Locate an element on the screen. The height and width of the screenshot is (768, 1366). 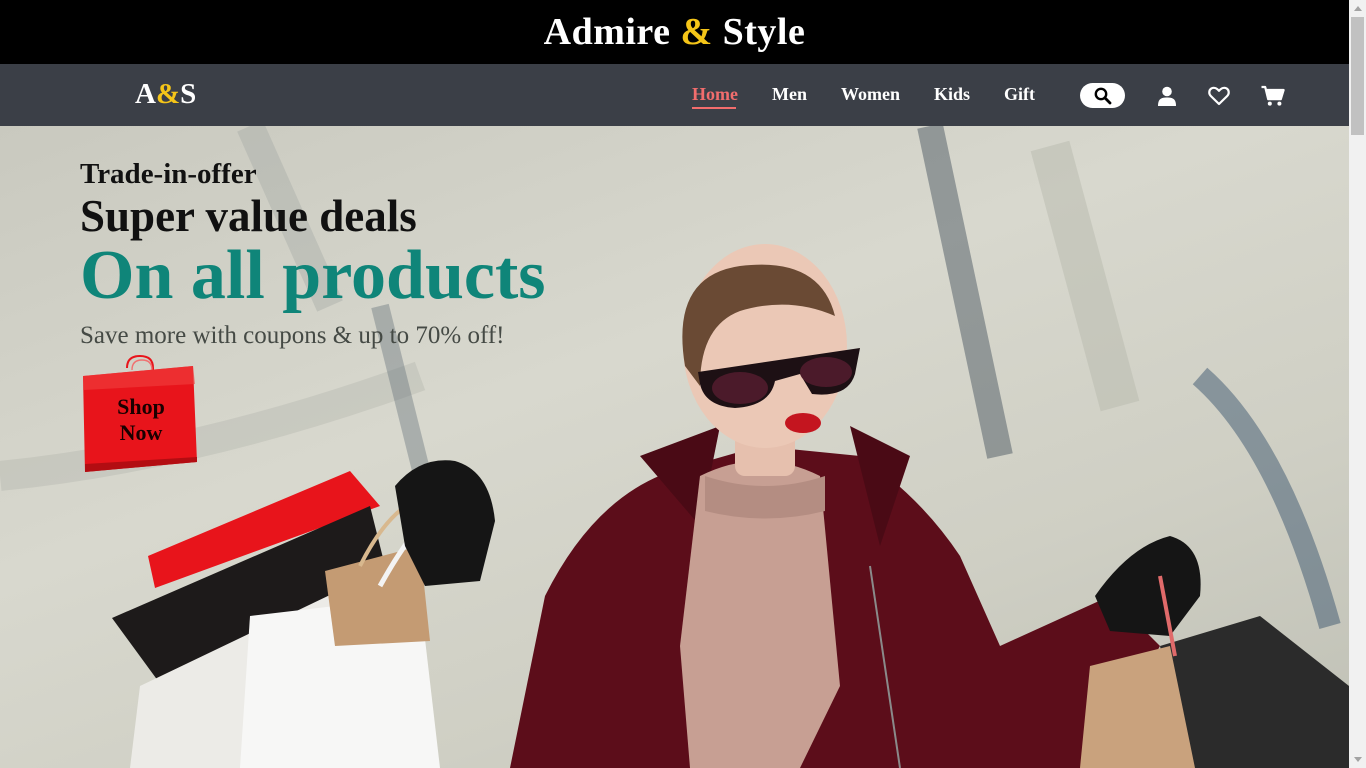
user-icon is located at coordinates (1167, 96).